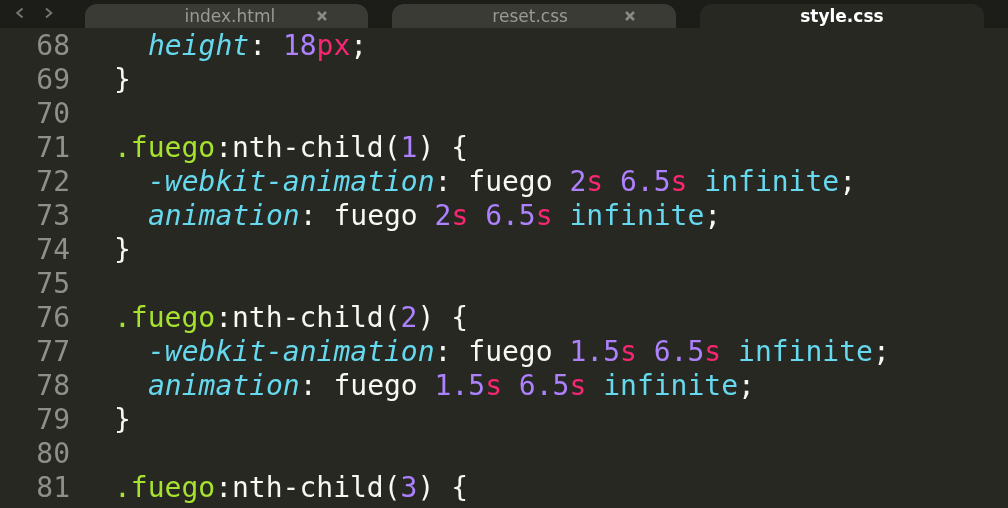 The image size is (1008, 508). Describe the element at coordinates (502, 181) in the screenshot. I see `code-line: -webkit-animation: fuego 2s 6.5s infinite;` at that location.